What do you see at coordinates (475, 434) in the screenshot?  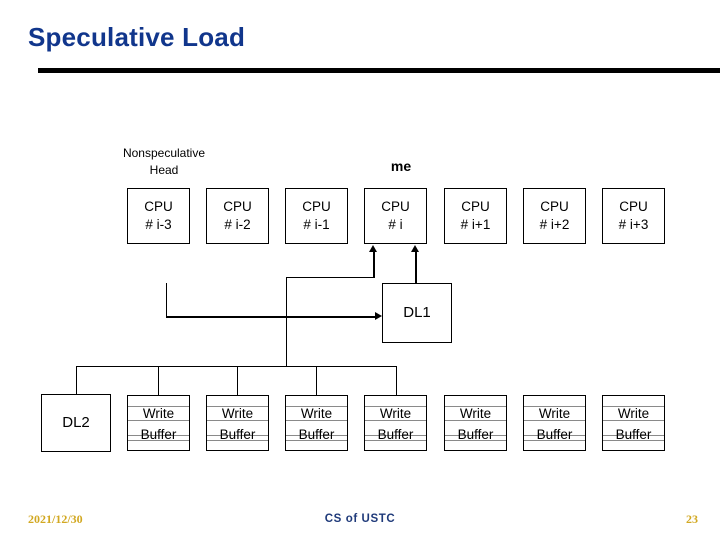 I see `write-buffer-4-line2: Buffer` at bounding box center [475, 434].